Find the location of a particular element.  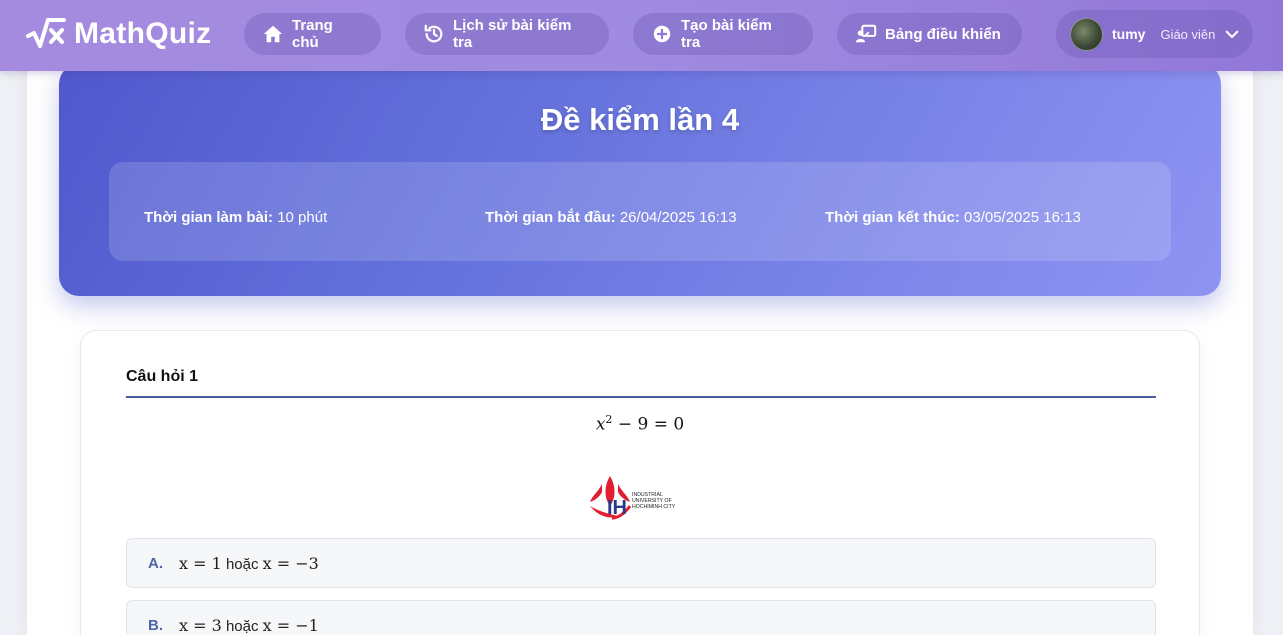

option-a: A. x = 1 hoặc x = −3 is located at coordinates (641, 563).